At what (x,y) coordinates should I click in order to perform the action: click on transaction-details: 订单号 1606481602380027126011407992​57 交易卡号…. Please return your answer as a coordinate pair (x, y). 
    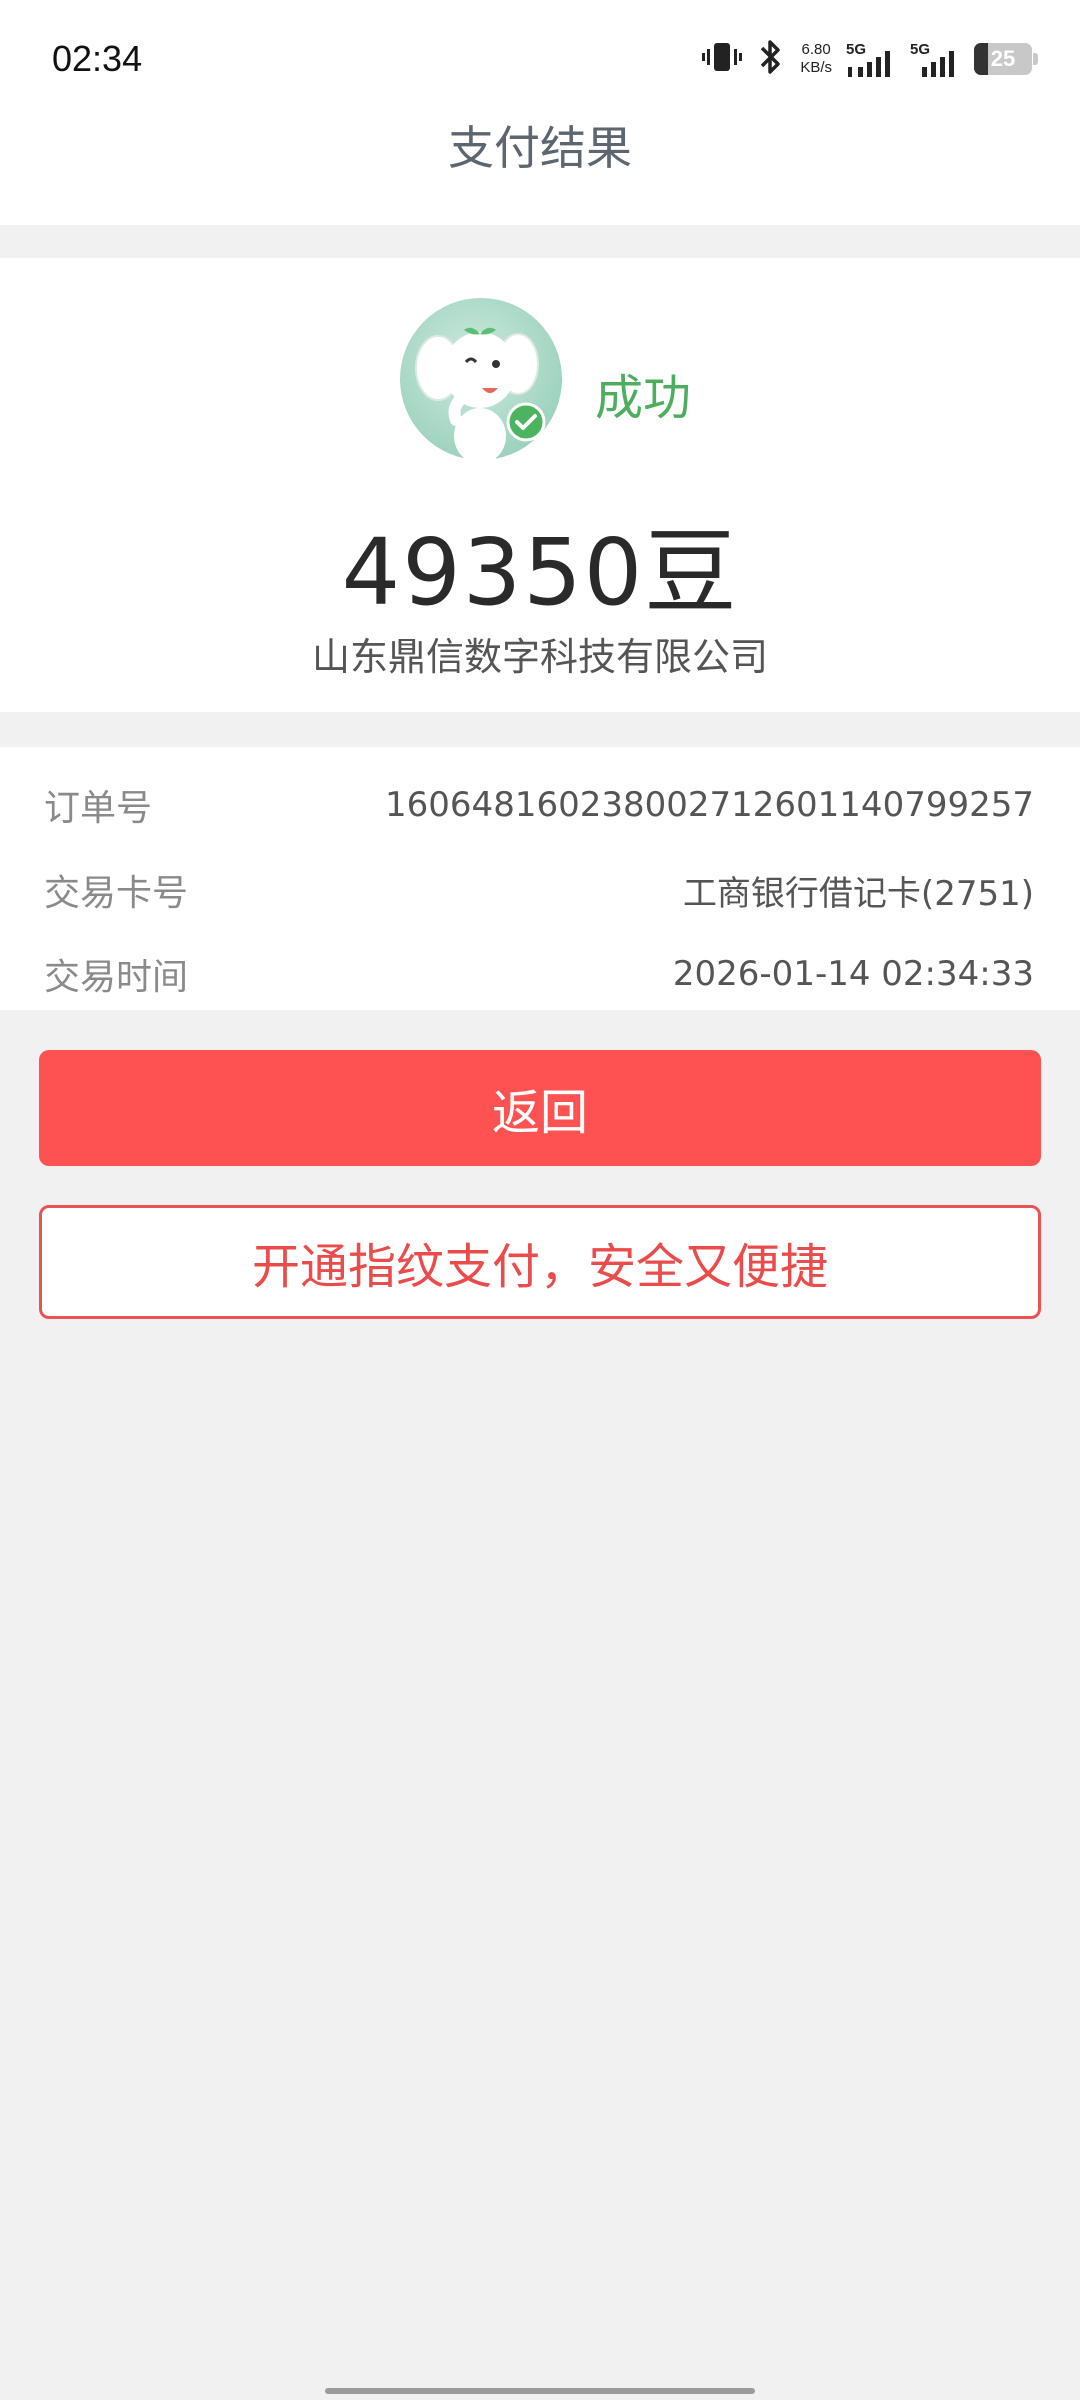
    Looking at the image, I should click on (540, 878).